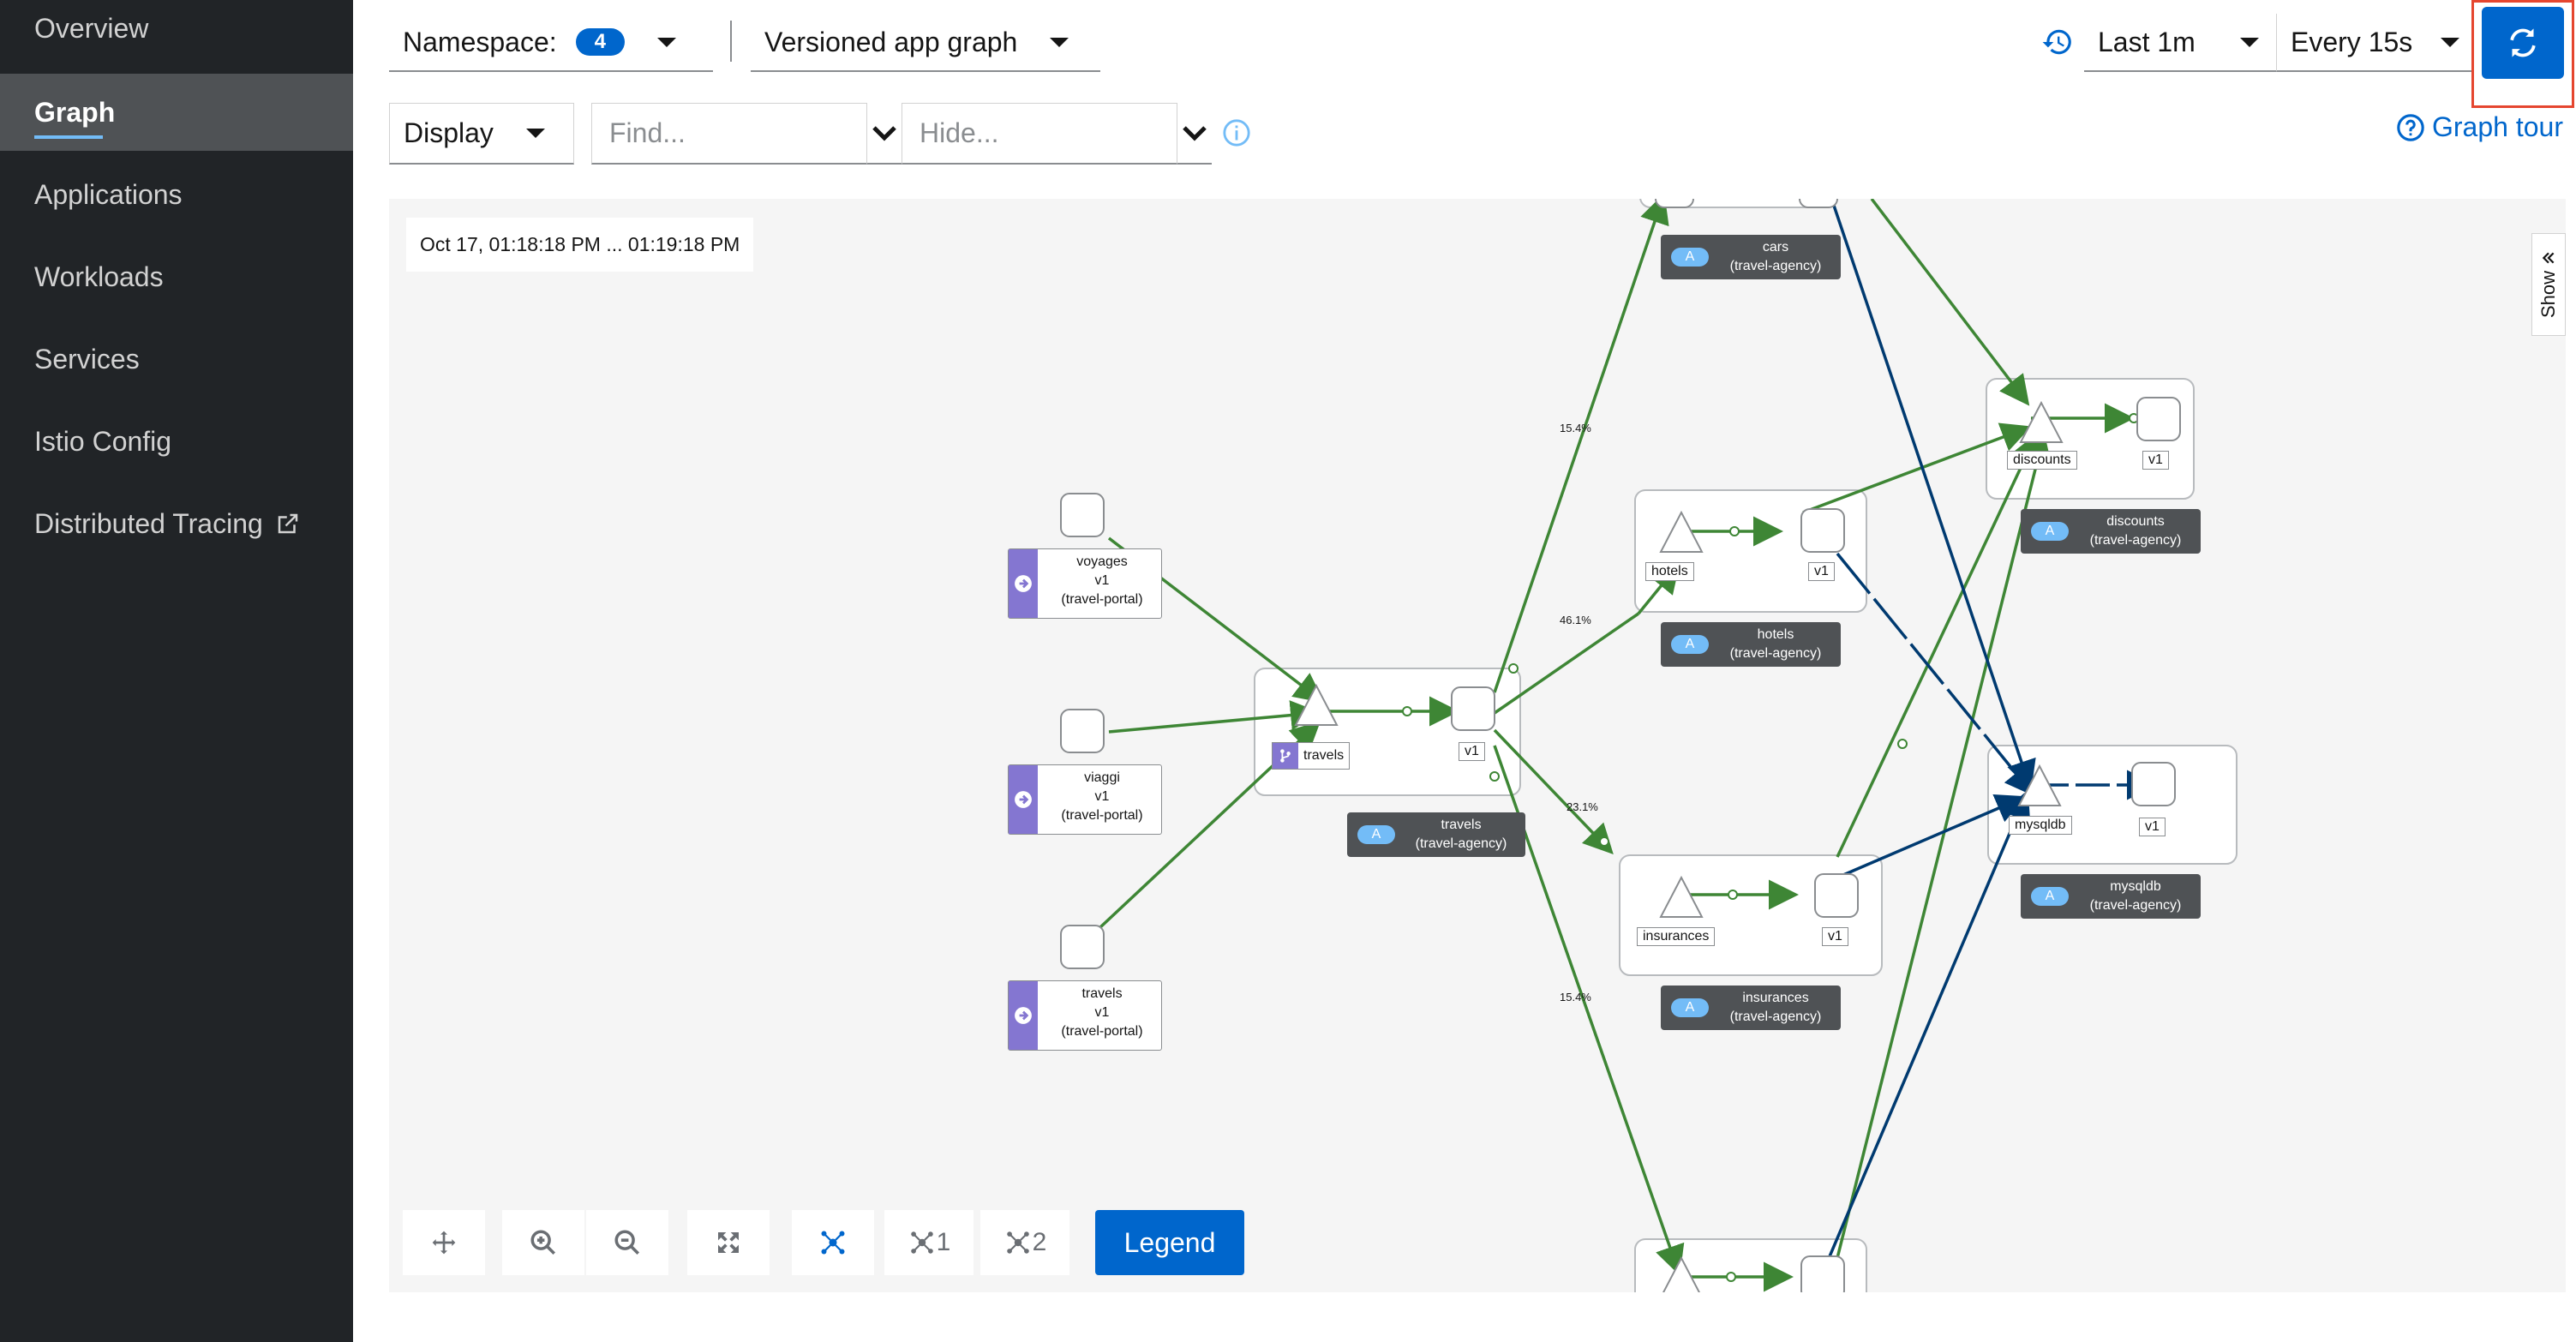 The image size is (2576, 1342). What do you see at coordinates (2111, 531) in the screenshot?
I see `discounts-app-label: A discounts (travel-agency)` at bounding box center [2111, 531].